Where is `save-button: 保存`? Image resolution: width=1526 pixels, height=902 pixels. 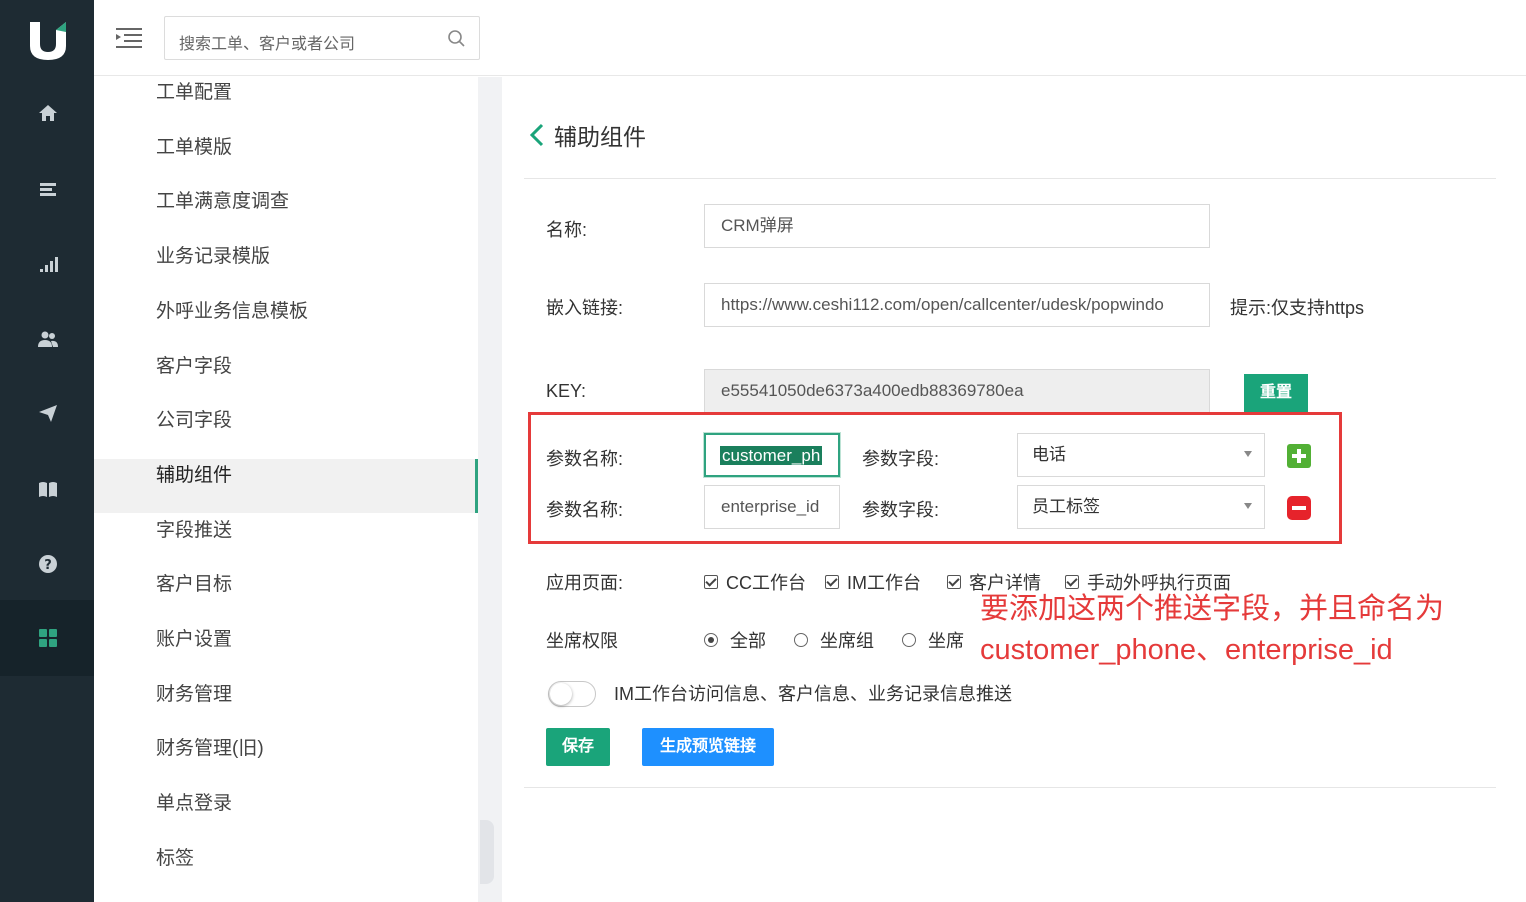 save-button: 保存 is located at coordinates (578, 747).